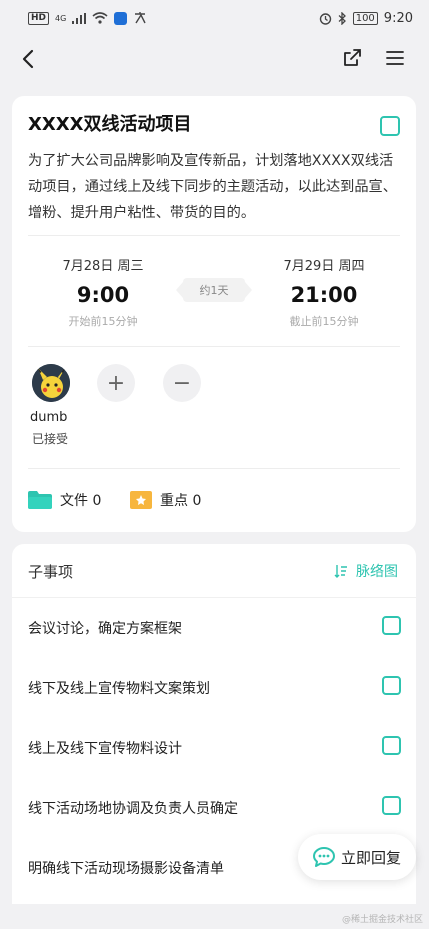 Image resolution: width=429 pixels, height=929 pixels. I want to click on sub-item-row: 线上及线下宣传物料设计, so click(214, 748).